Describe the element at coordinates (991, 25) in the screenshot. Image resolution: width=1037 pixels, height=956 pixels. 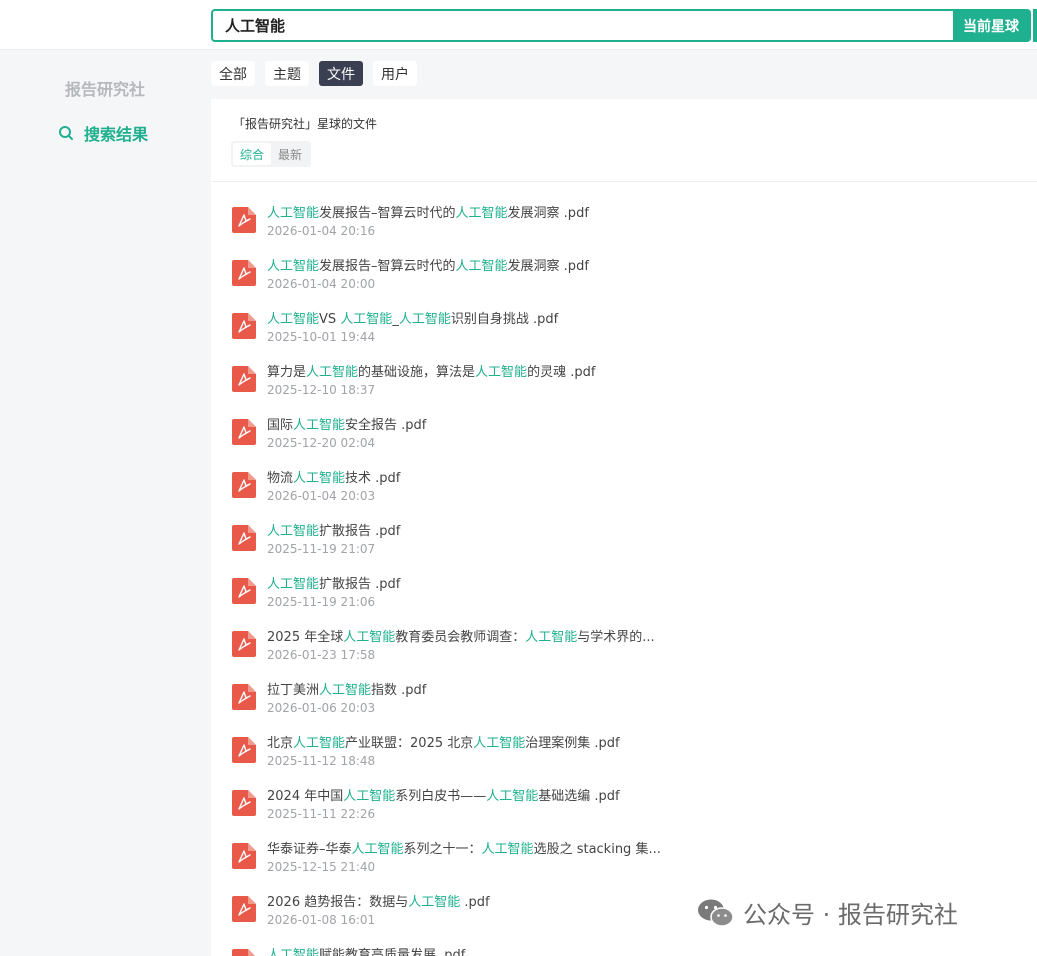
I see `scope-search-button: 当前星球` at that location.